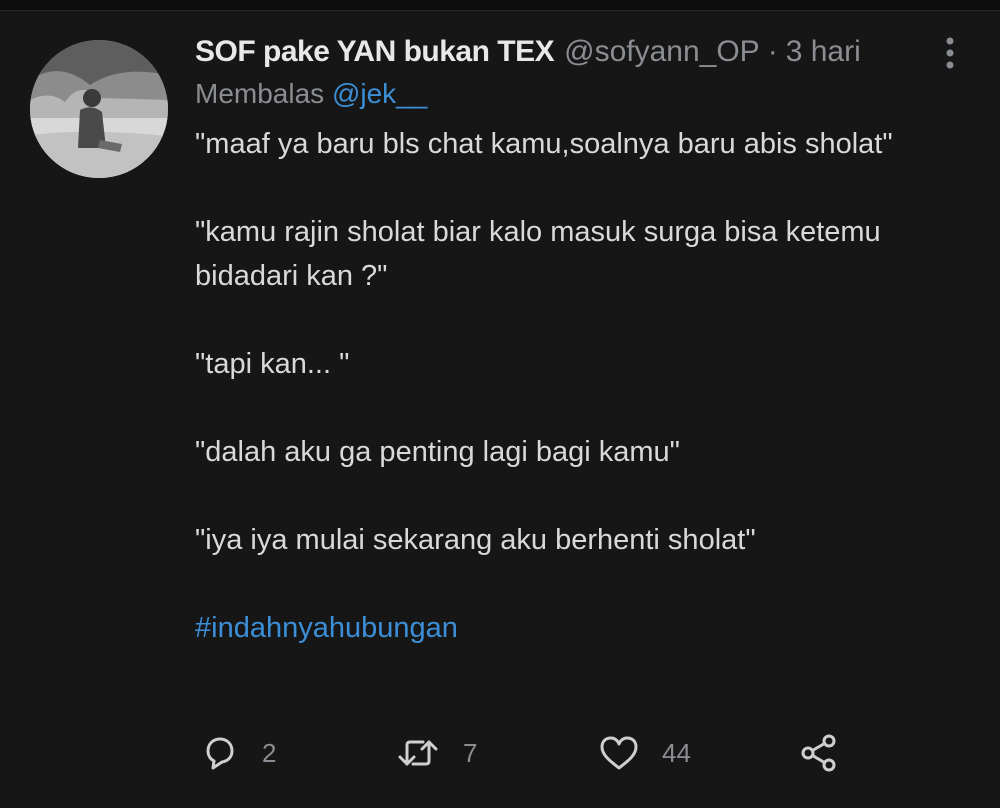 The image size is (1000, 808). What do you see at coordinates (585, 100) in the screenshot?
I see `replying-to: Membalas @jek__` at bounding box center [585, 100].